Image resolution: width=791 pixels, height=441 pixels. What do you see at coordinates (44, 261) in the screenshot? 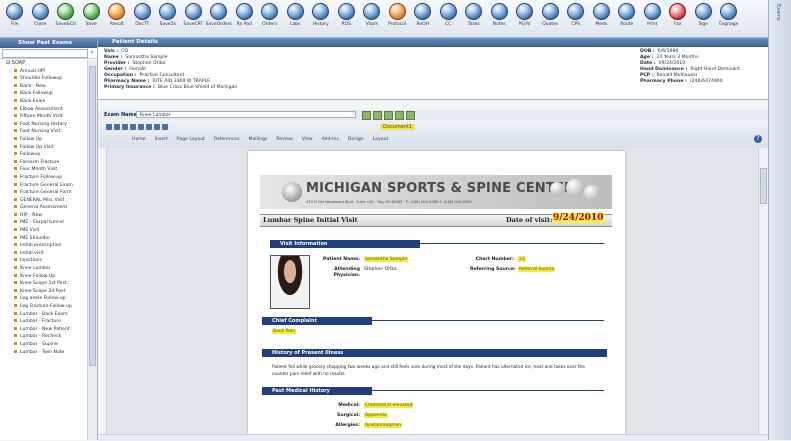
I see `sidebar-exam-item: Injections` at bounding box center [44, 261].